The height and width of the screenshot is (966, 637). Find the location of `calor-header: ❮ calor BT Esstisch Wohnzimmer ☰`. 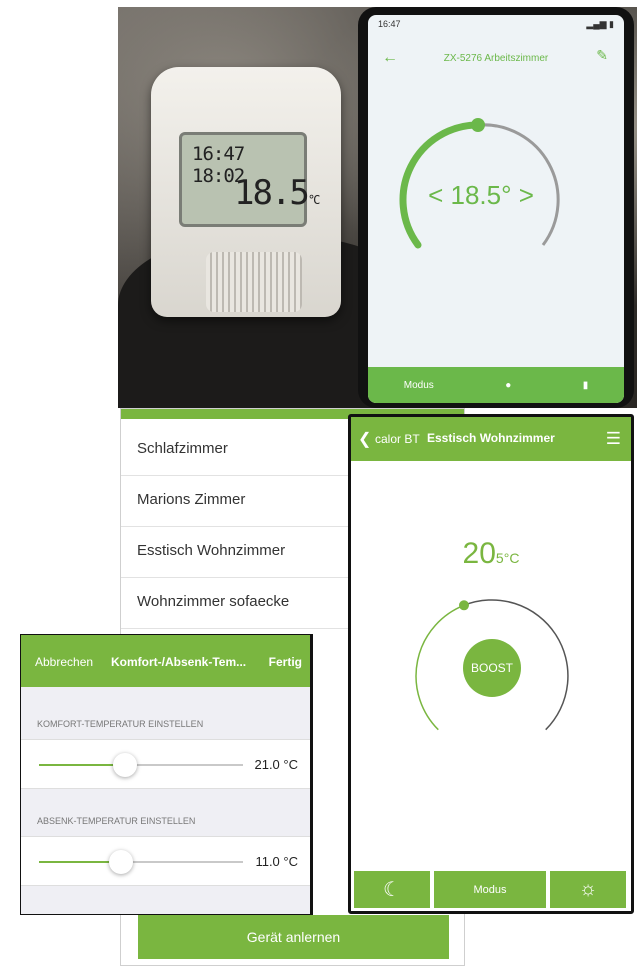

calor-header: ❮ calor BT Esstisch Wohnzimmer ☰ is located at coordinates (491, 439).